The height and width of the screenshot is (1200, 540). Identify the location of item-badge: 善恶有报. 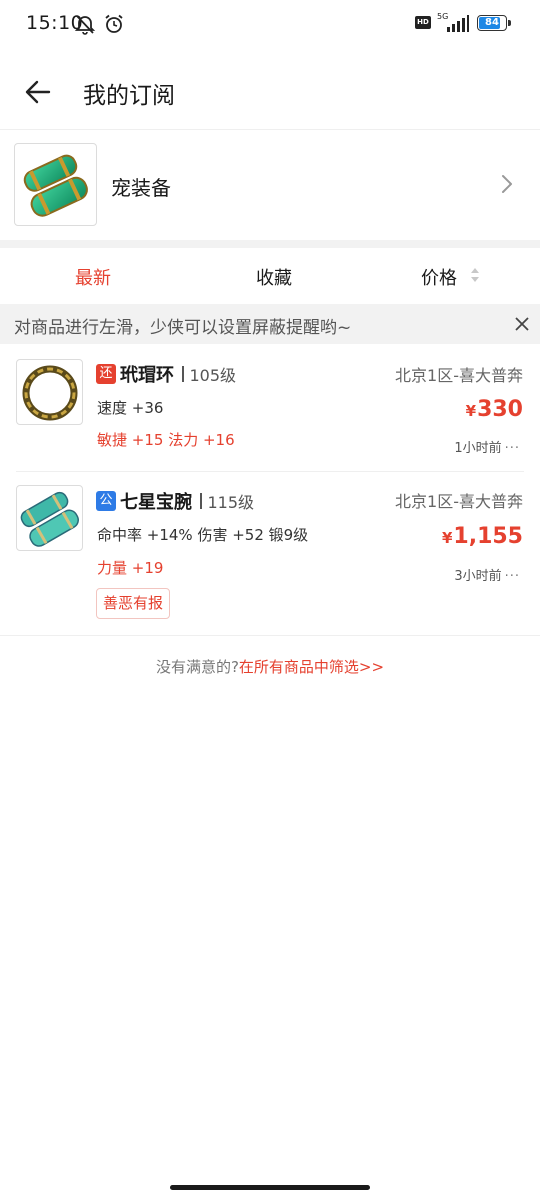
(133, 603).